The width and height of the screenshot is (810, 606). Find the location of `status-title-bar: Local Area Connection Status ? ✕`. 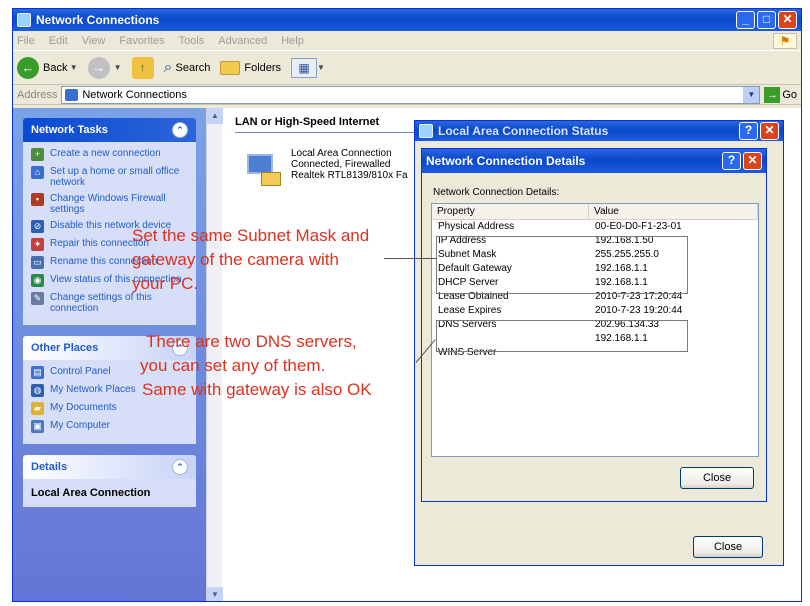

status-title-bar: Local Area Connection Status ? ✕ is located at coordinates (599, 131).